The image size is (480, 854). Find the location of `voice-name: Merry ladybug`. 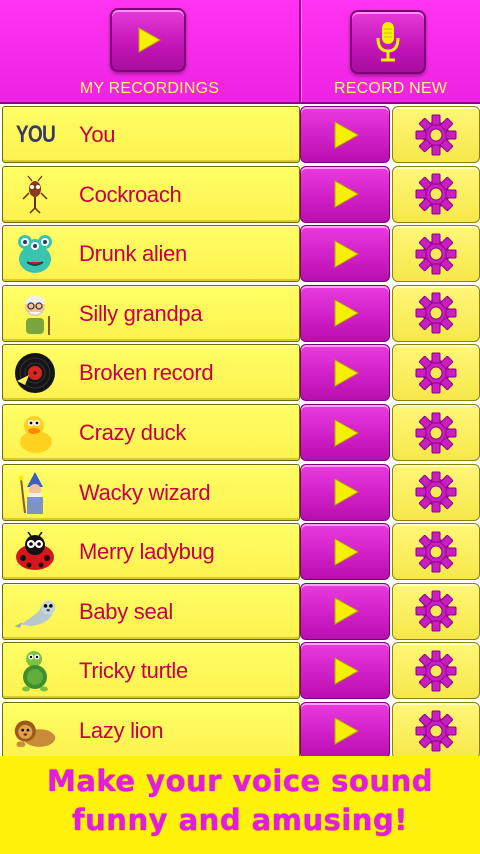

voice-name: Merry ladybug is located at coordinates (147, 552).